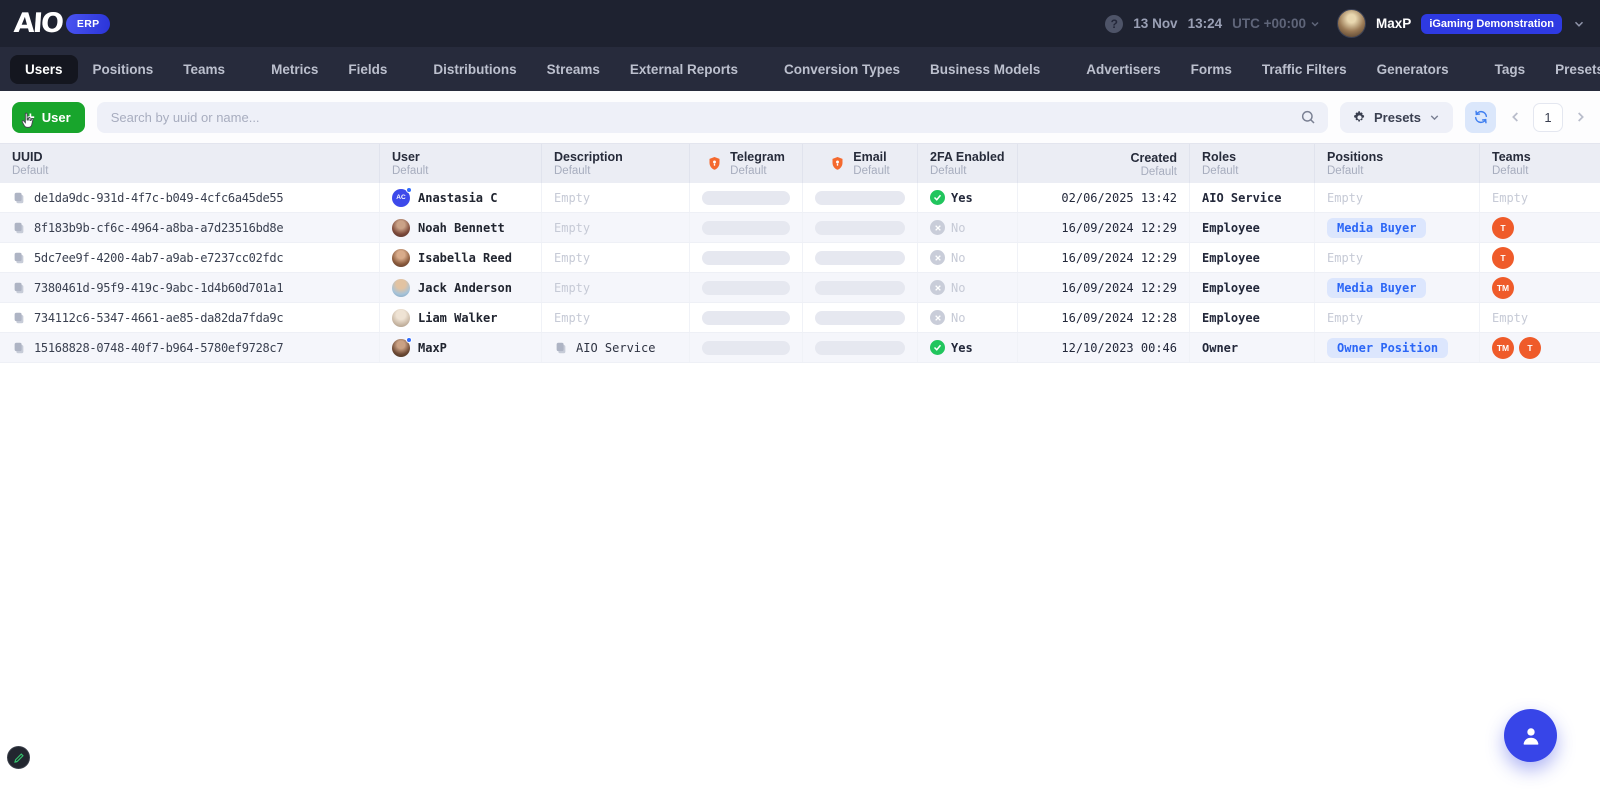  What do you see at coordinates (1579, 24) in the screenshot?
I see `account-chevron-down-icon` at bounding box center [1579, 24].